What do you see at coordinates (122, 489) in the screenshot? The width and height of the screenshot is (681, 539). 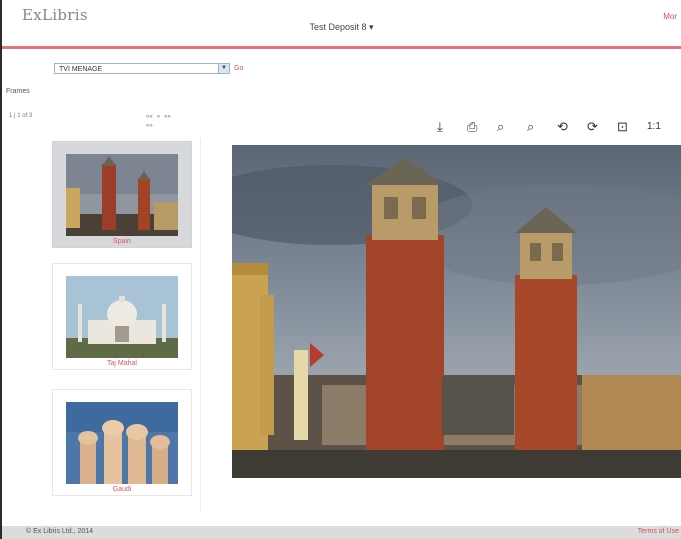 I see `thumbnail-caption: Gaudi` at bounding box center [122, 489].